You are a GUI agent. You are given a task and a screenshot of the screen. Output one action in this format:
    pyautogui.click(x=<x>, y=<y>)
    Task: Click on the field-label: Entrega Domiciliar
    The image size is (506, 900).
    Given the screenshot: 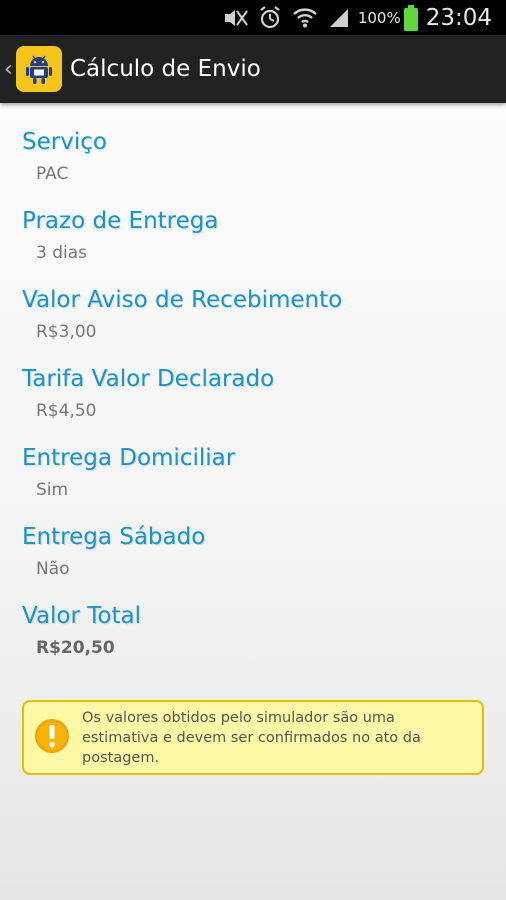 What is the action you would take?
    pyautogui.click(x=129, y=458)
    